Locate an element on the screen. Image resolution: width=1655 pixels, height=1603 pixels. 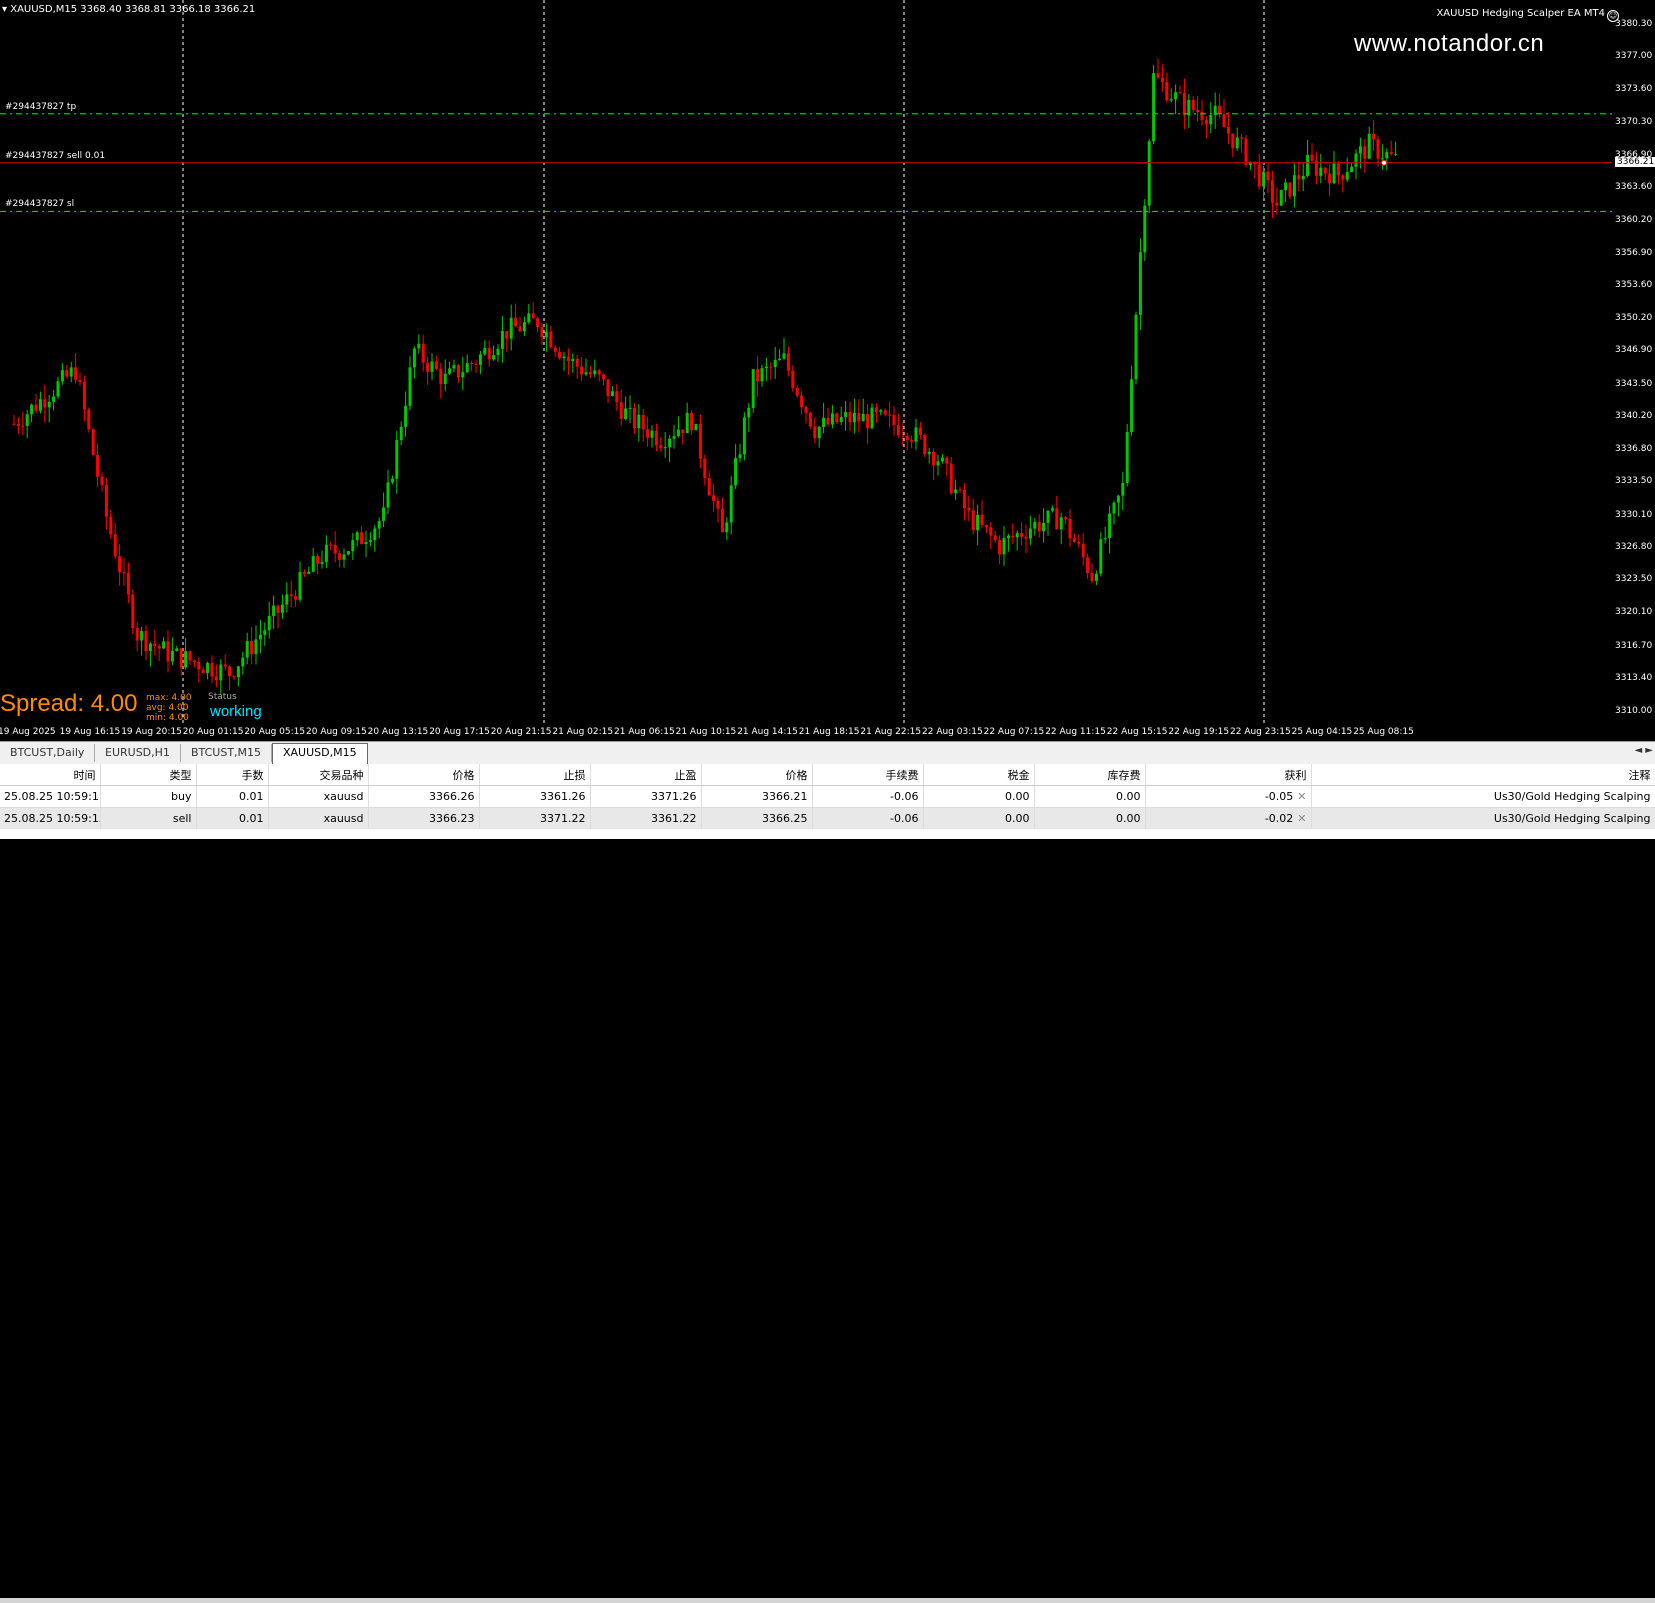
terminal-scrollbar is located at coordinates (827, 1600).